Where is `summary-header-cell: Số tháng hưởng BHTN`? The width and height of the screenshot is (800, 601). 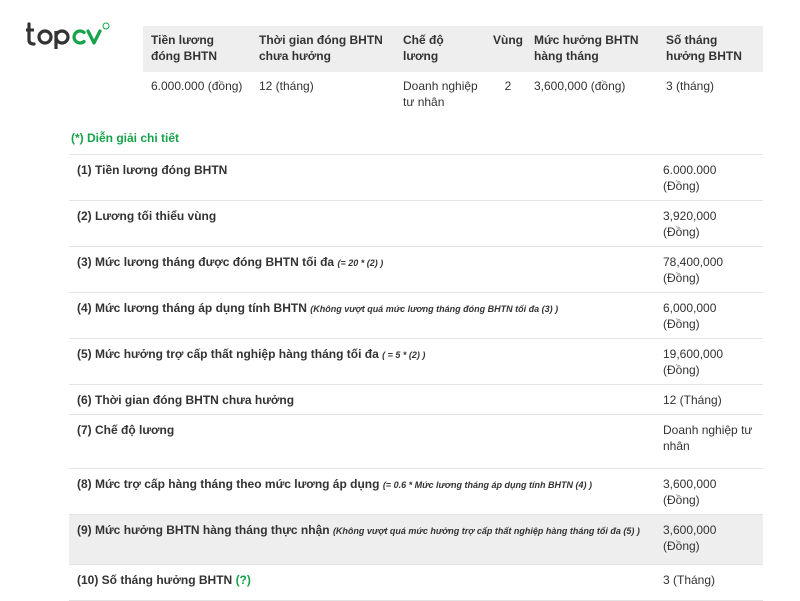
summary-header-cell: Số tháng hưởng BHTN is located at coordinates (710, 49).